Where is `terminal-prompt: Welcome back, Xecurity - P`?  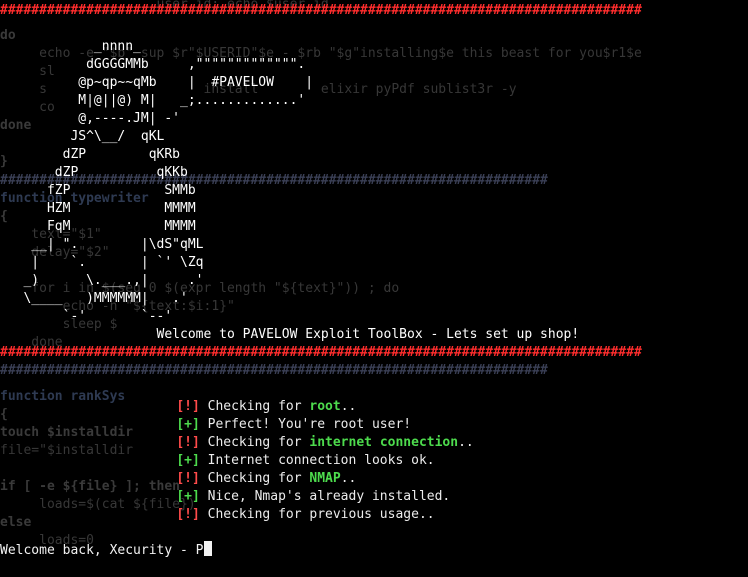 terminal-prompt: Welcome back, Xecurity - P is located at coordinates (106, 550).